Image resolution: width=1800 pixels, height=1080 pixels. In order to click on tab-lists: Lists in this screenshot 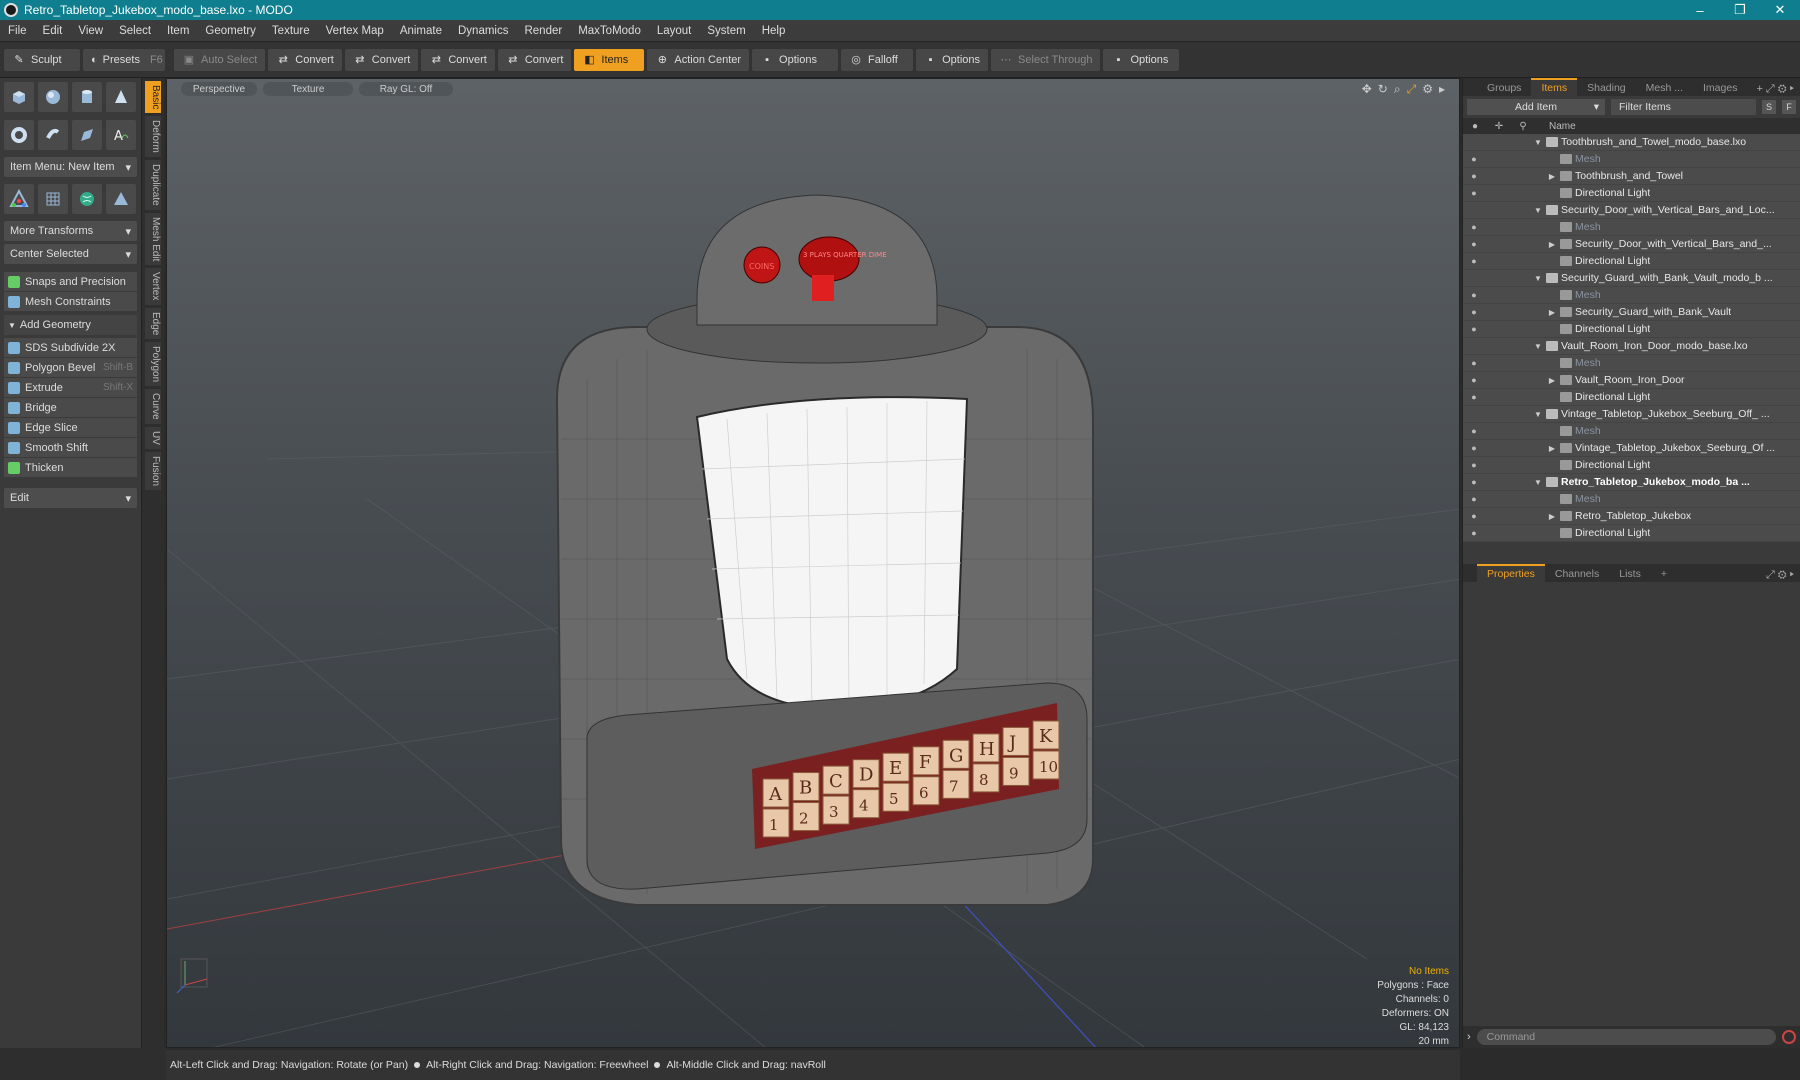, I will do `click(1630, 574)`.